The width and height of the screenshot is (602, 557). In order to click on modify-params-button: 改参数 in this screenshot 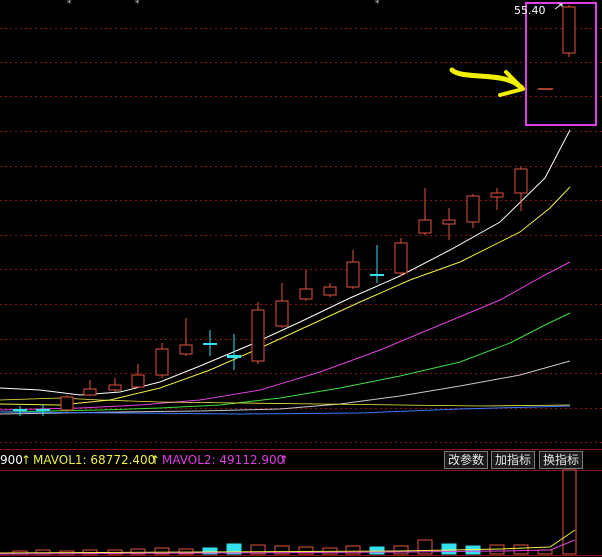, I will do `click(466, 460)`.